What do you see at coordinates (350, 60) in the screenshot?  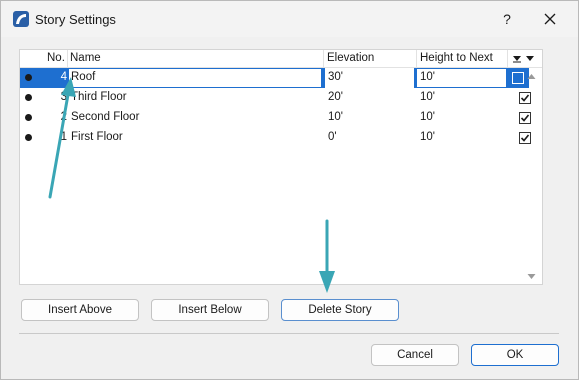 I see `column-header-elevation: Elevation` at bounding box center [350, 60].